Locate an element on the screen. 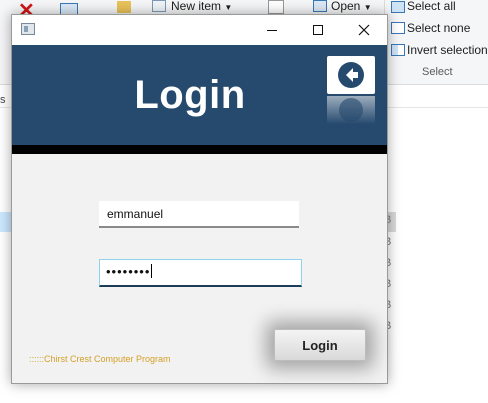 The height and width of the screenshot is (403, 488). left-pane-edge-text: s is located at coordinates (3, 100).